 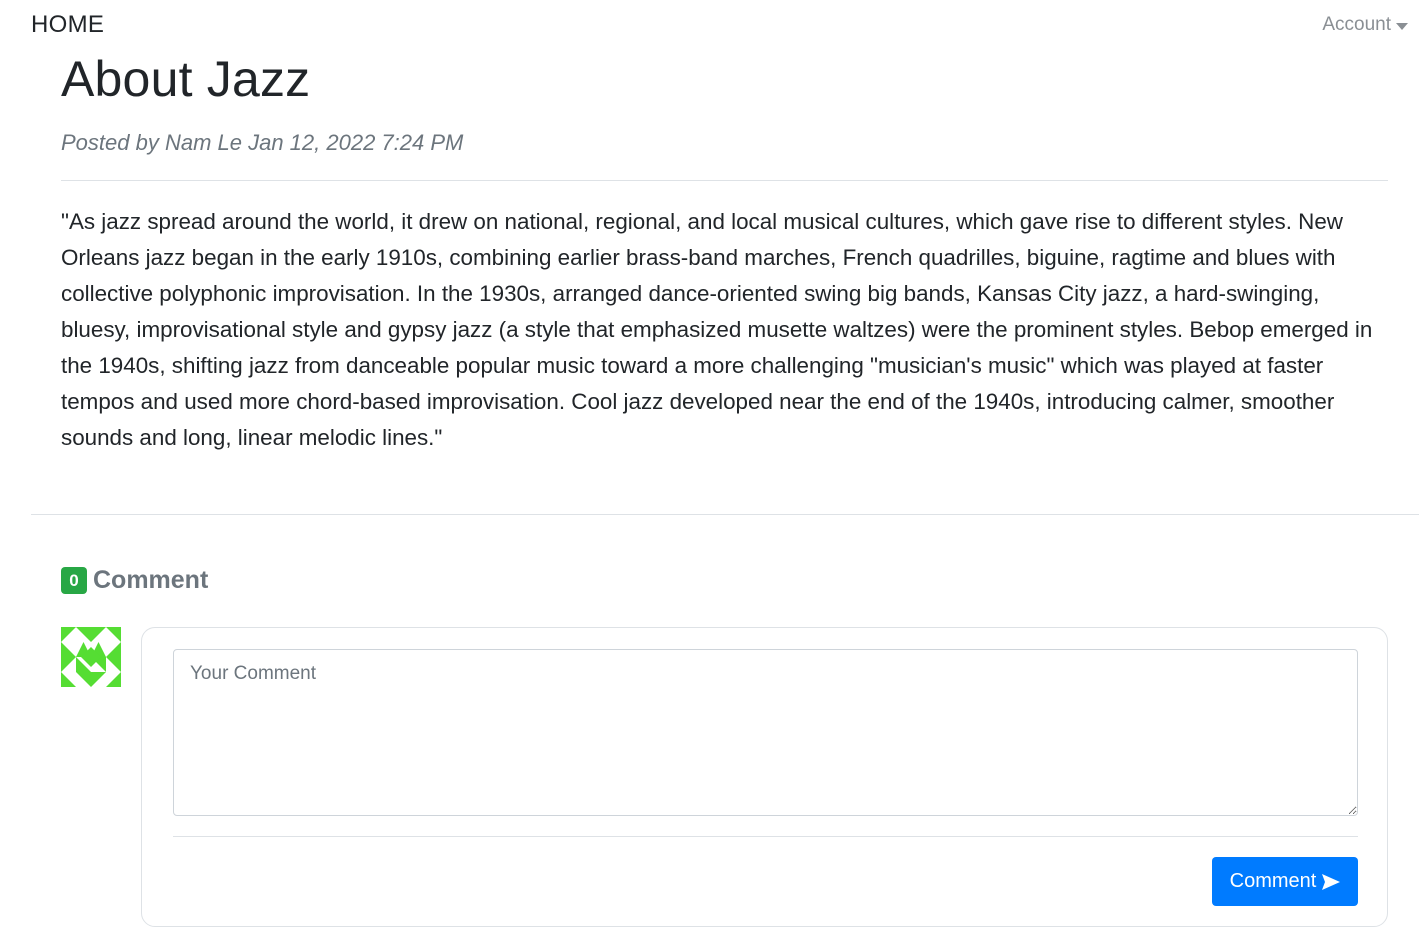 What do you see at coordinates (1402, 26) in the screenshot?
I see `caret-down-icon` at bounding box center [1402, 26].